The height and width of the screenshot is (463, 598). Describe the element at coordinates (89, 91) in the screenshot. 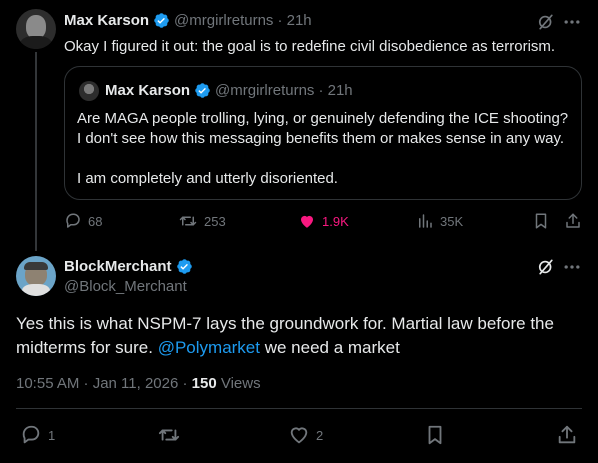

I see `quoted-avatar` at that location.